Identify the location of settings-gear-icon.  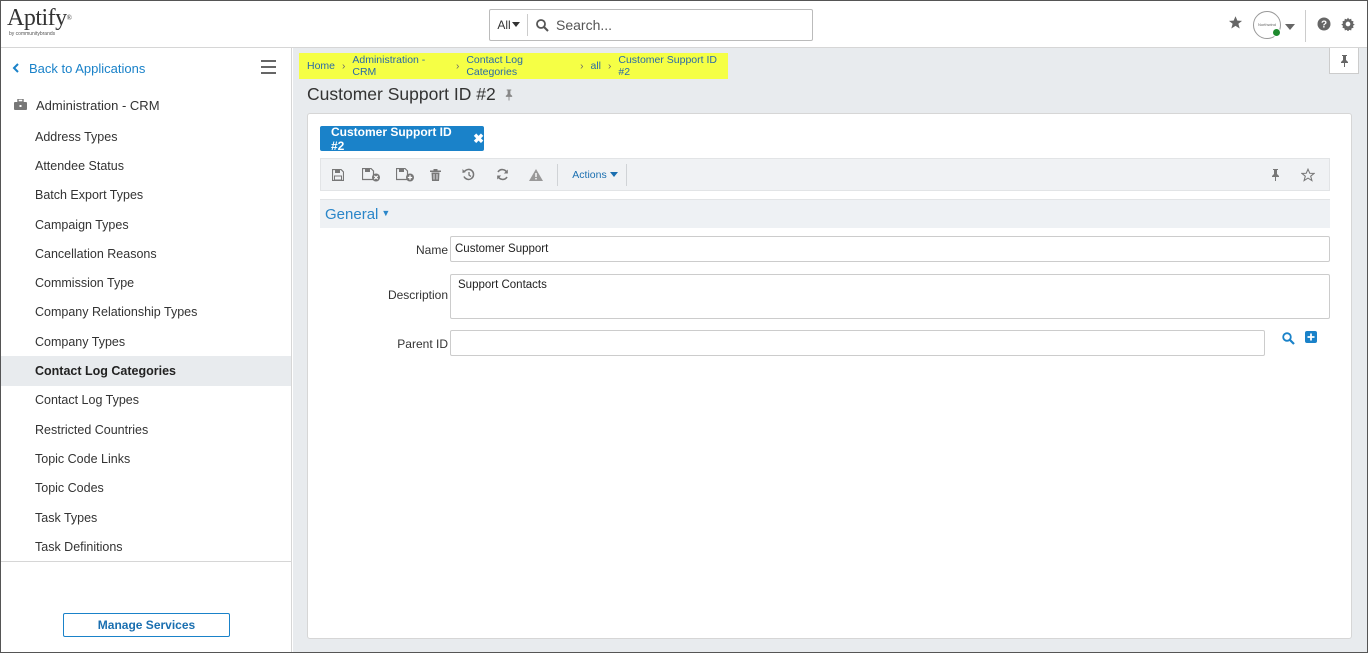
(1348, 25).